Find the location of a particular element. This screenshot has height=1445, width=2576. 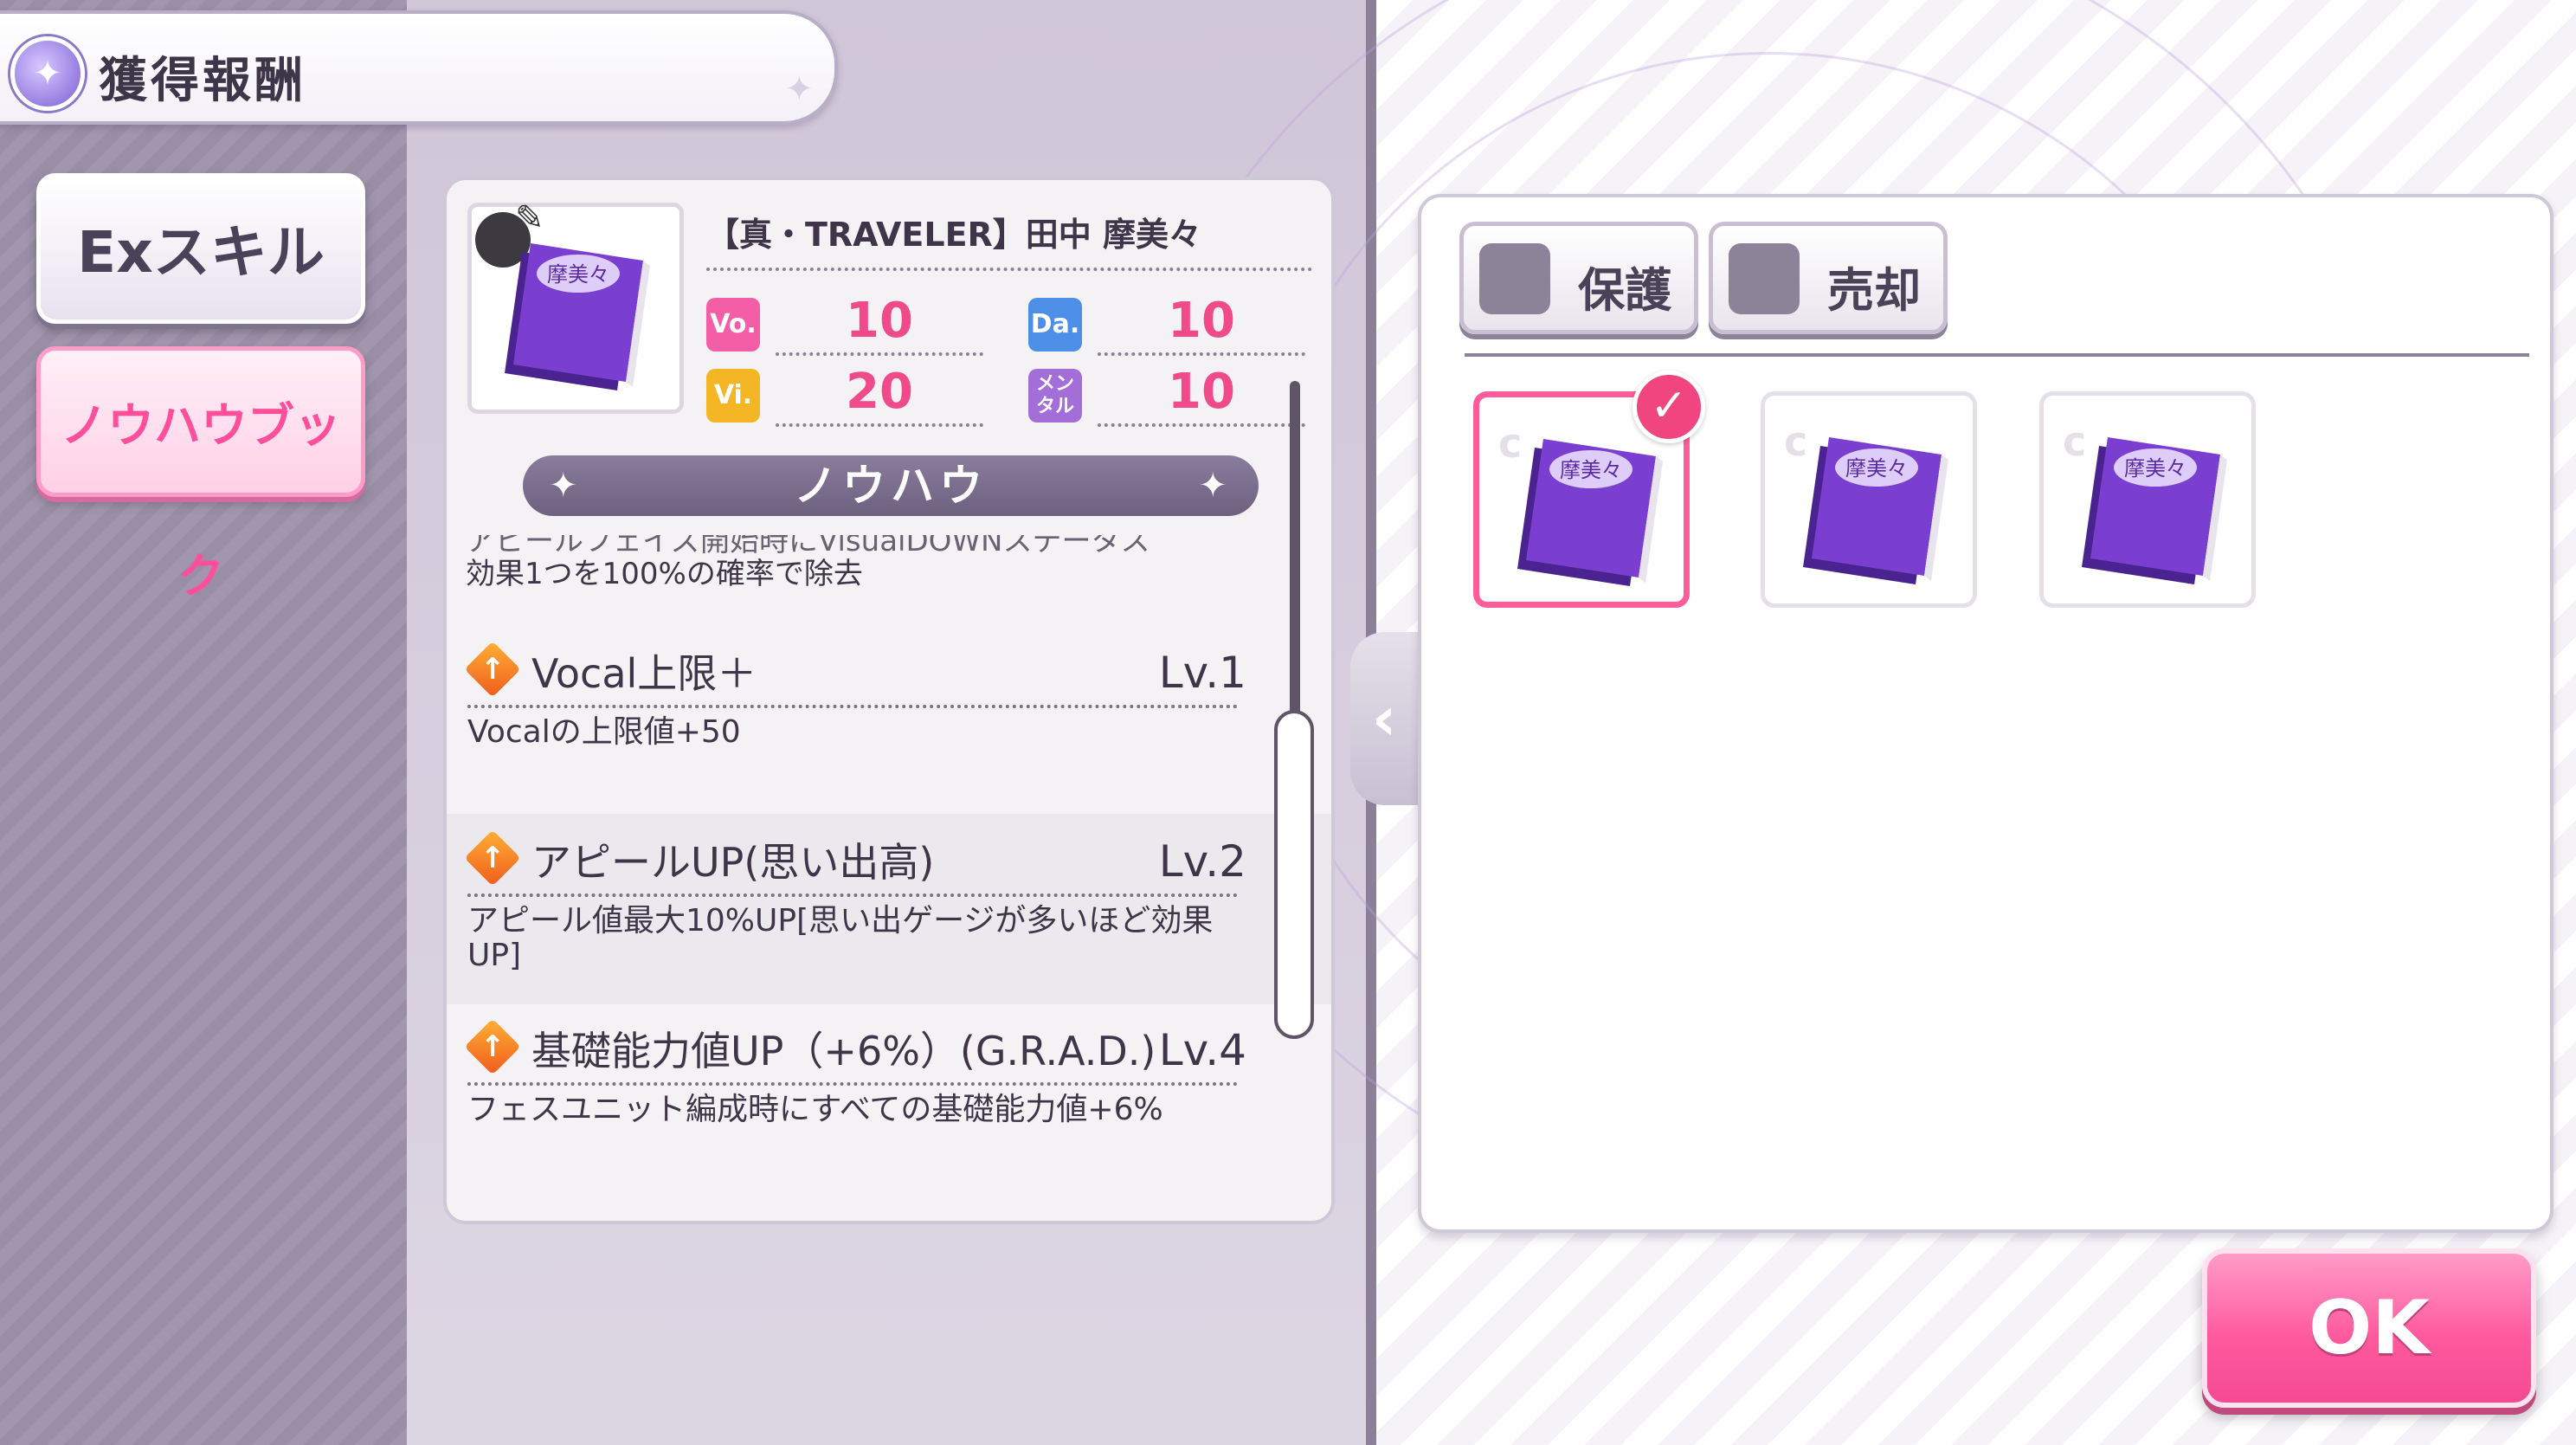

book-thumbnail: ✎ 摩美々 is located at coordinates (575, 306).